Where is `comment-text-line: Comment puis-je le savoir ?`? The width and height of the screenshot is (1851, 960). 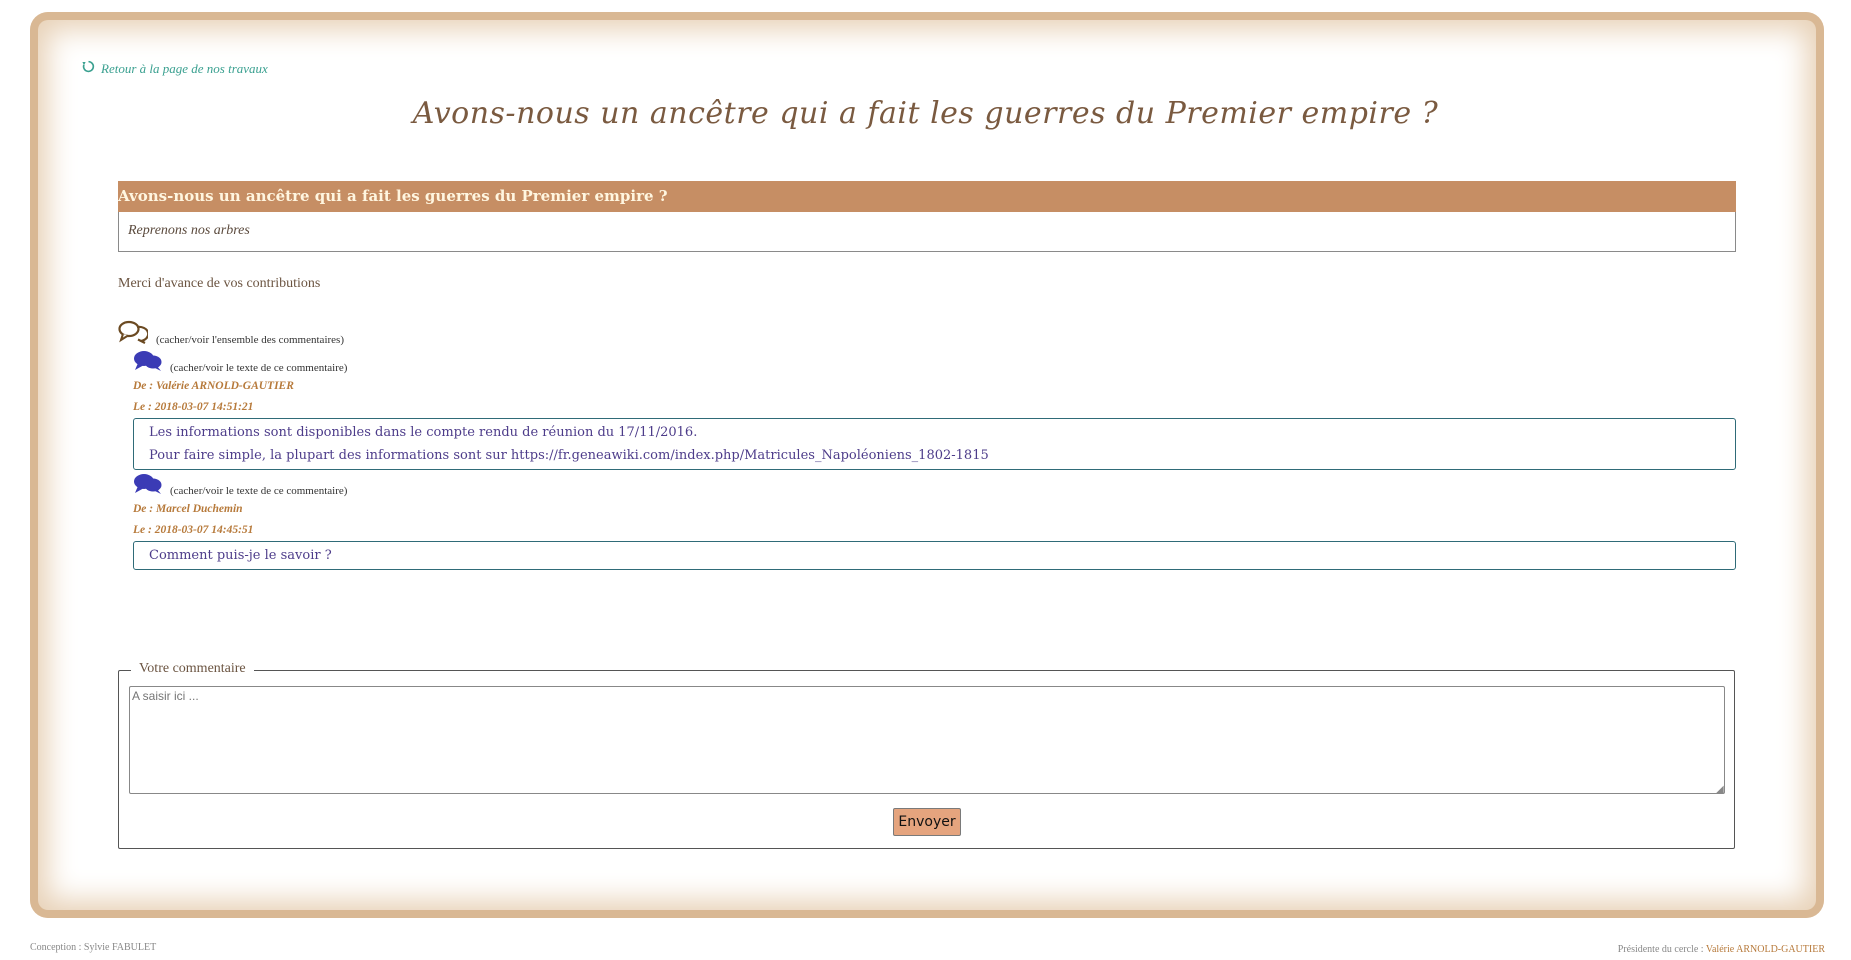
comment-text-line: Comment puis-je le savoir ? is located at coordinates (240, 555).